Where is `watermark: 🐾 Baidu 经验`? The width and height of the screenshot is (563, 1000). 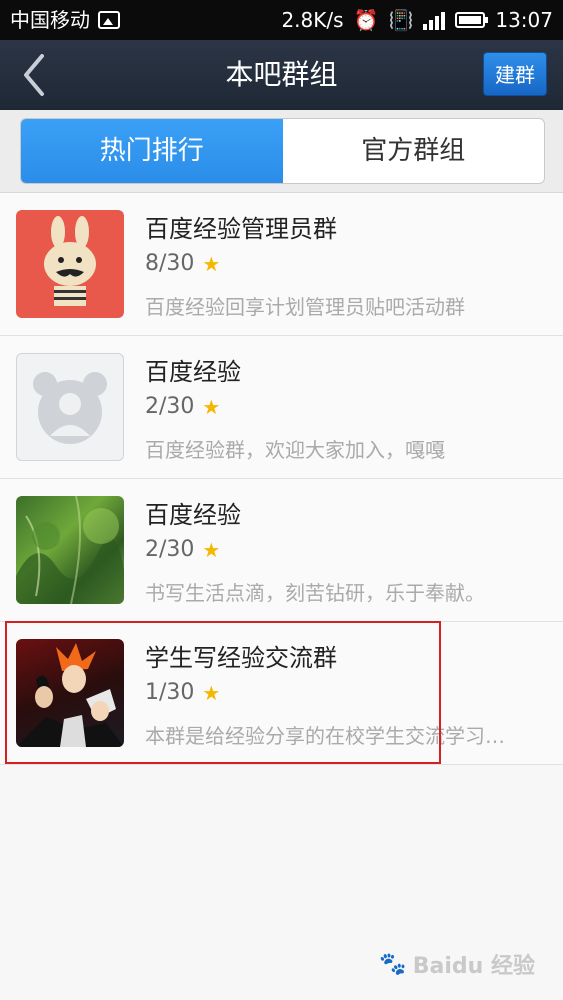
watermark: 🐾 Baidu 经验 is located at coordinates (457, 964).